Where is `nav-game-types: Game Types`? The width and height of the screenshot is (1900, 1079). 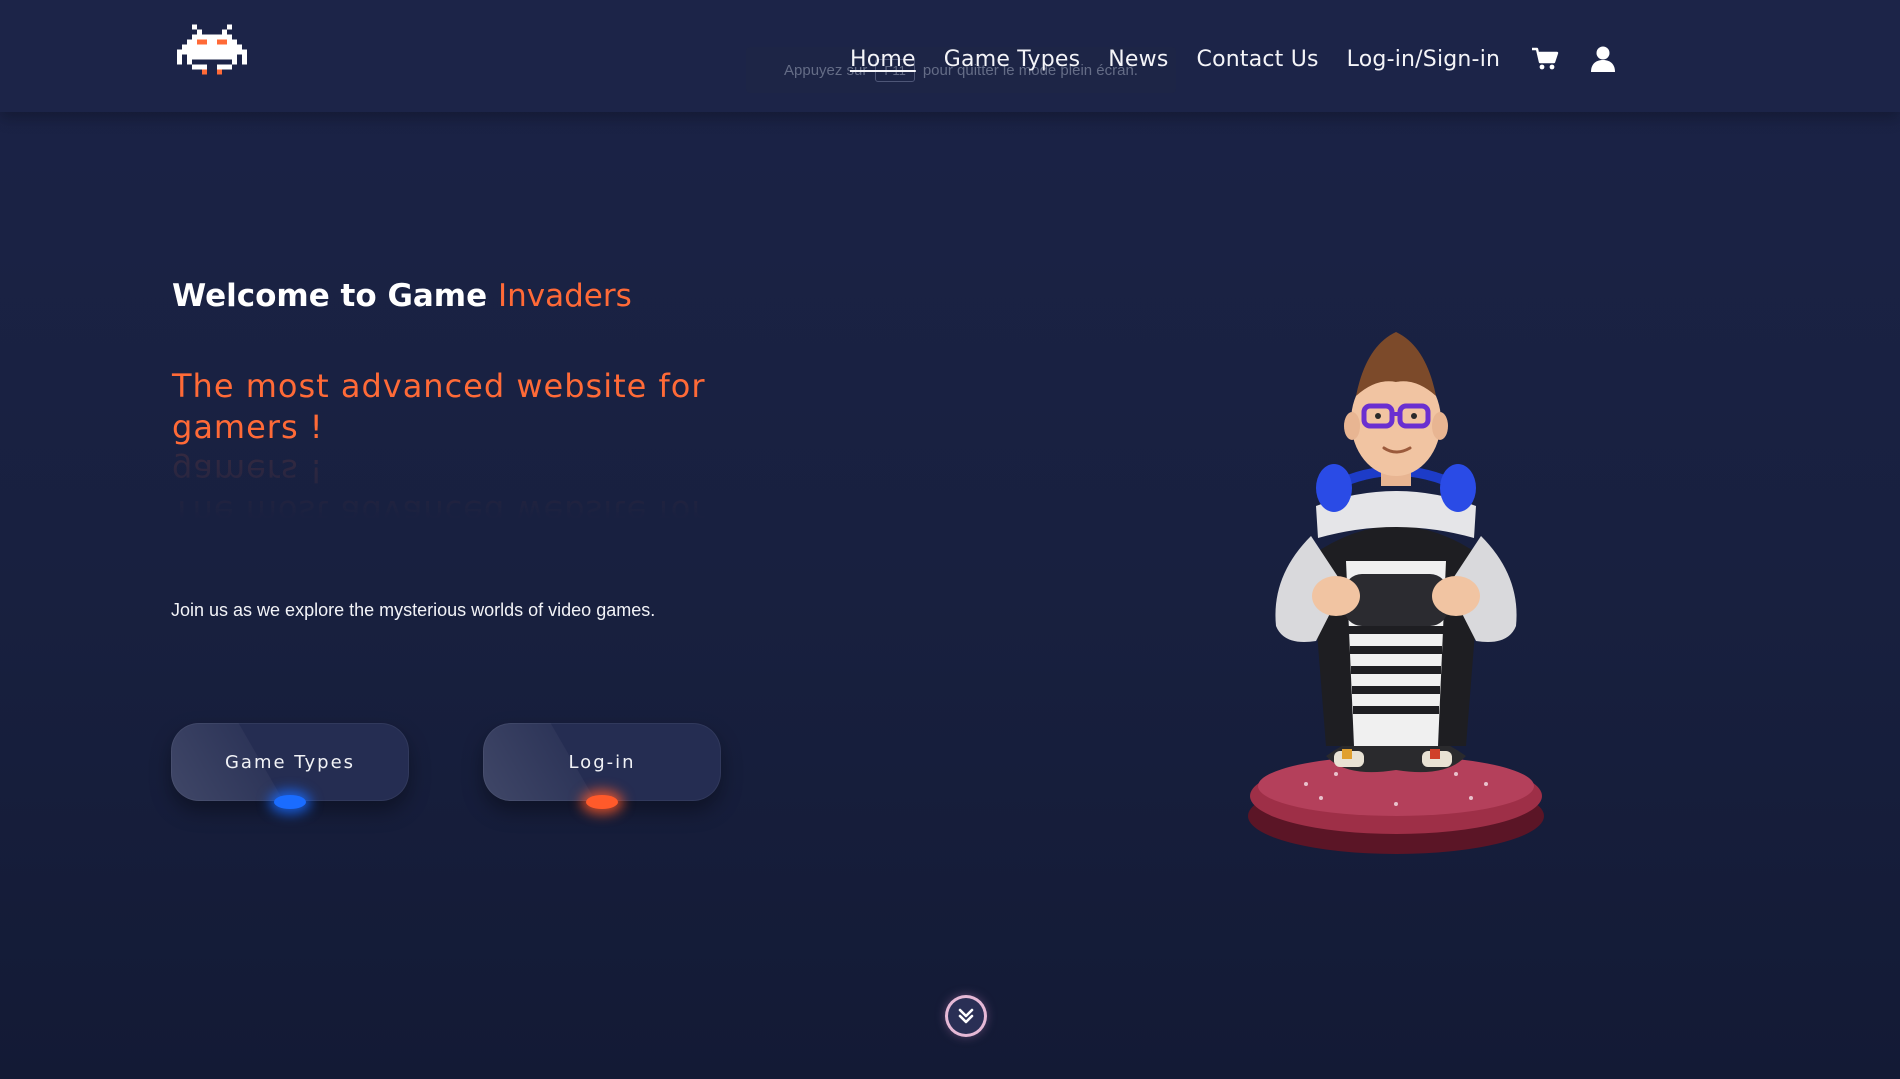
nav-game-types: Game Types is located at coordinates (1012, 59).